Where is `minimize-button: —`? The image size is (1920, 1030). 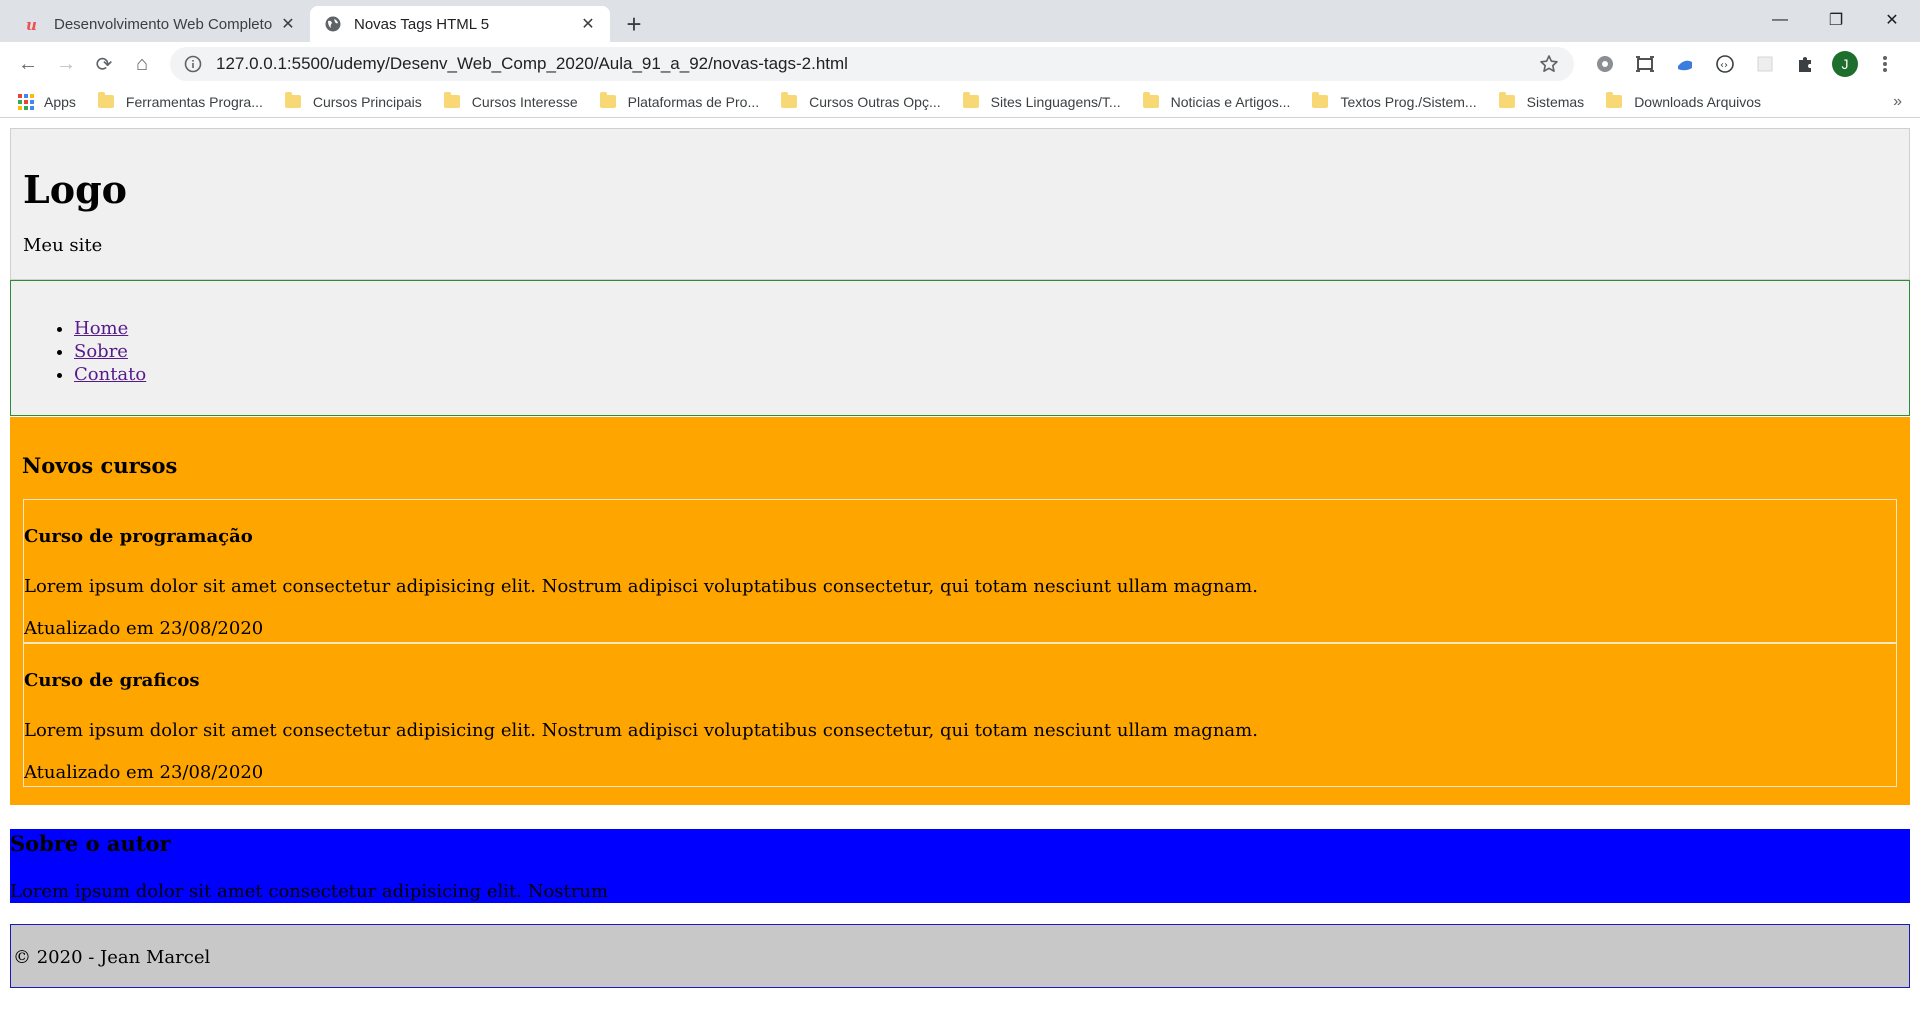 minimize-button: — is located at coordinates (1780, 20).